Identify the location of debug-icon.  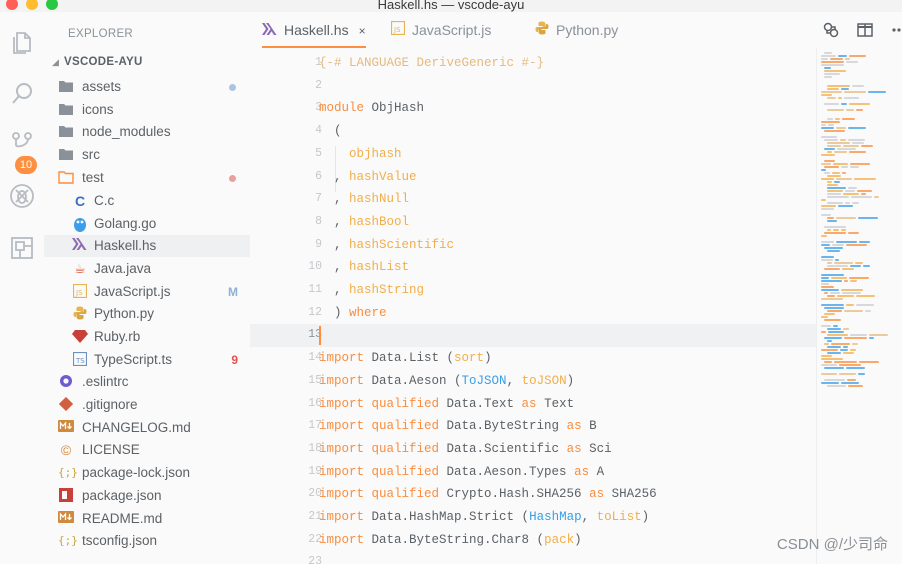
(22, 196).